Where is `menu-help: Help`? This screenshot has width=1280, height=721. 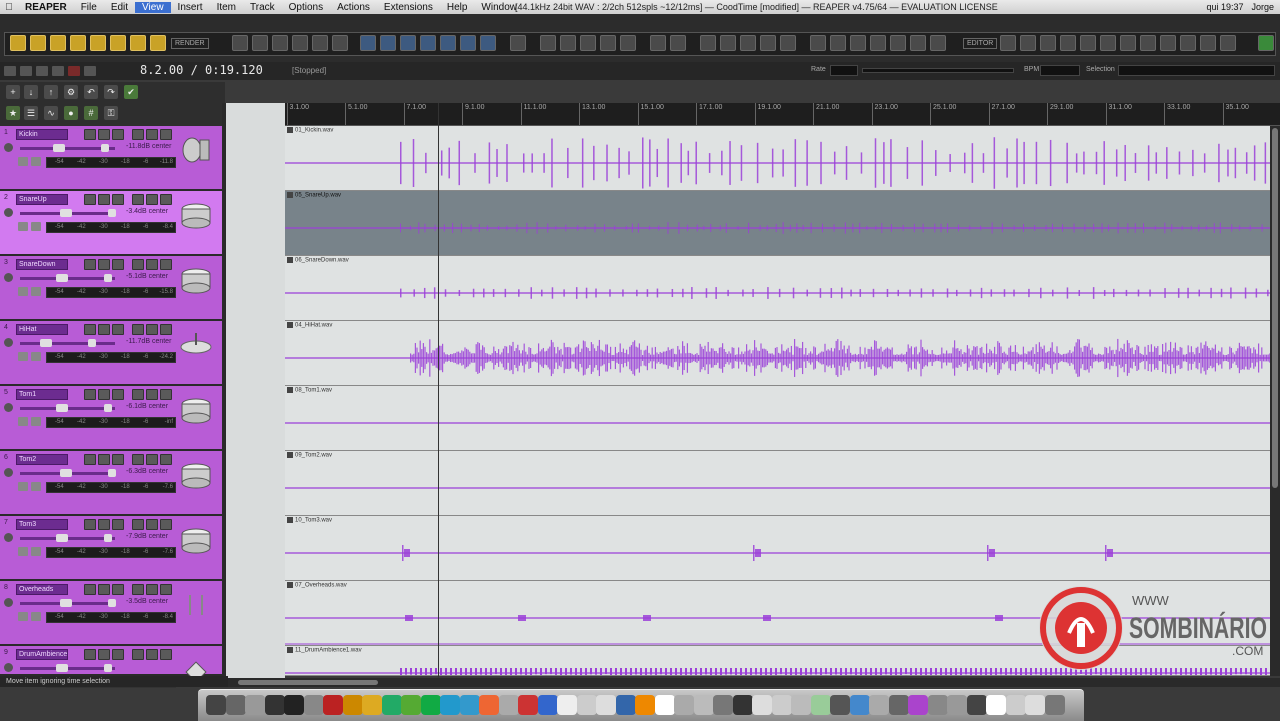
menu-help: Help is located at coordinates (457, 7).